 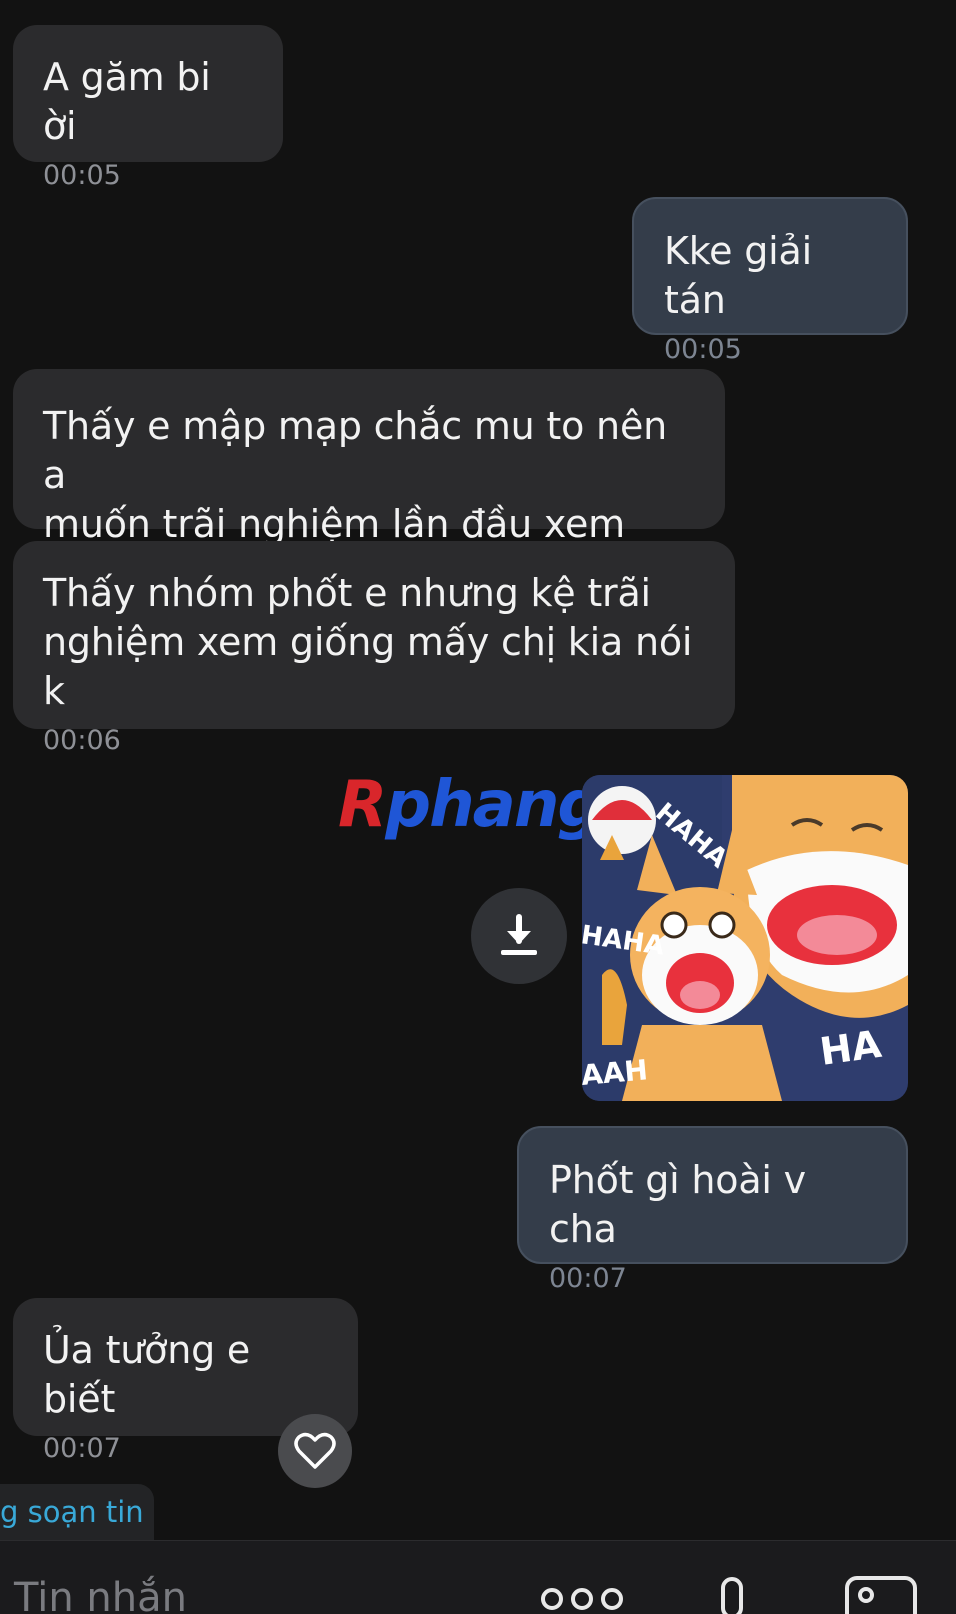 I want to click on sticker-image: HAHA HAHA HA AAH, so click(x=745, y=938).